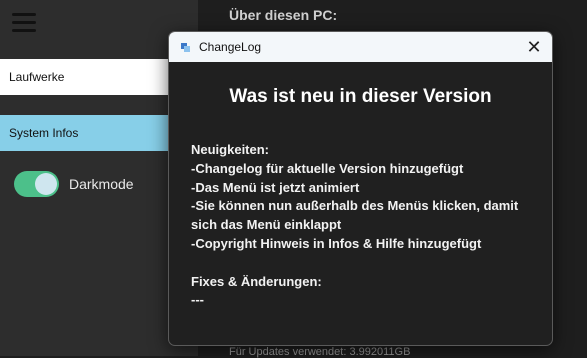  I want to click on dialog-heading: Was ist neu in dieser Version, so click(360, 96).